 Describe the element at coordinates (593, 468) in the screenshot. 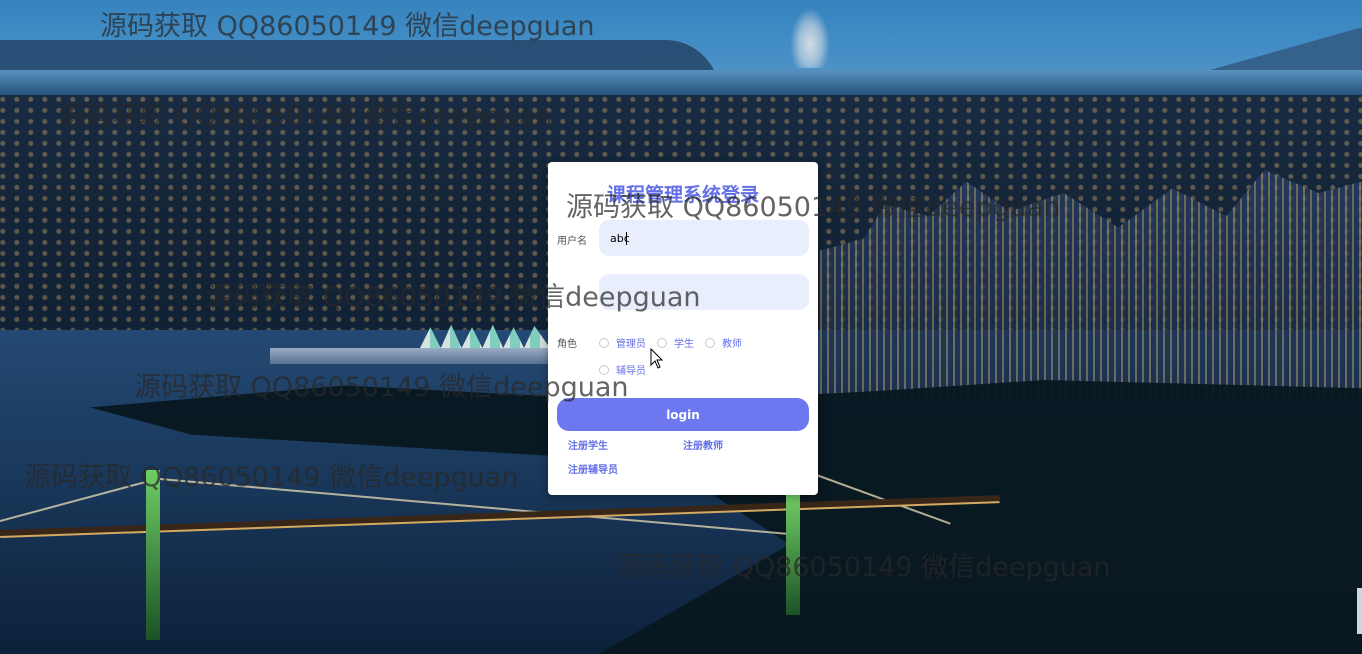

I see `register-counselor-link: 注册辅导员` at that location.